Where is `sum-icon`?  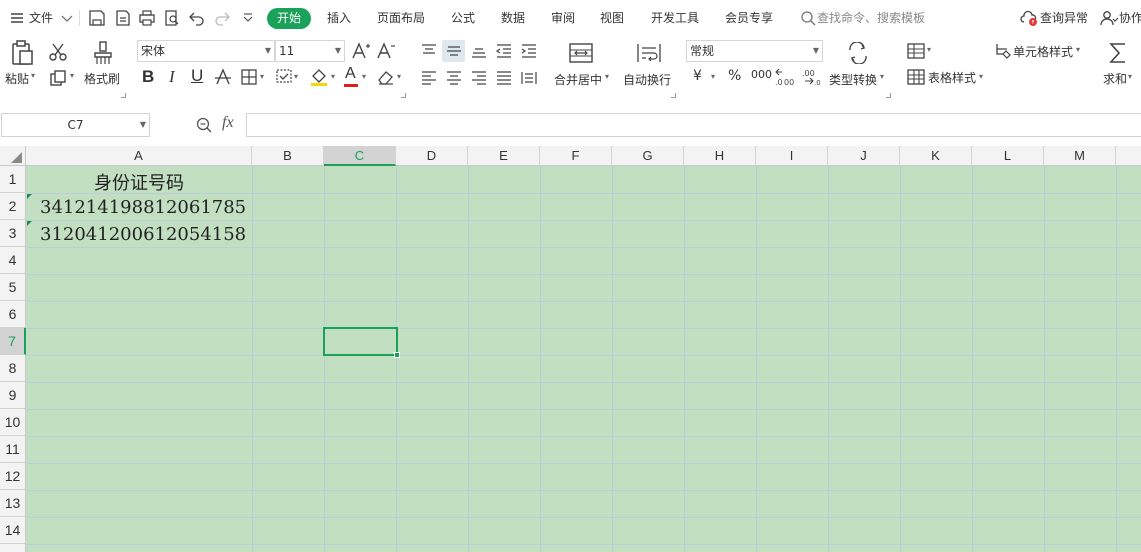 sum-icon is located at coordinates (1118, 53).